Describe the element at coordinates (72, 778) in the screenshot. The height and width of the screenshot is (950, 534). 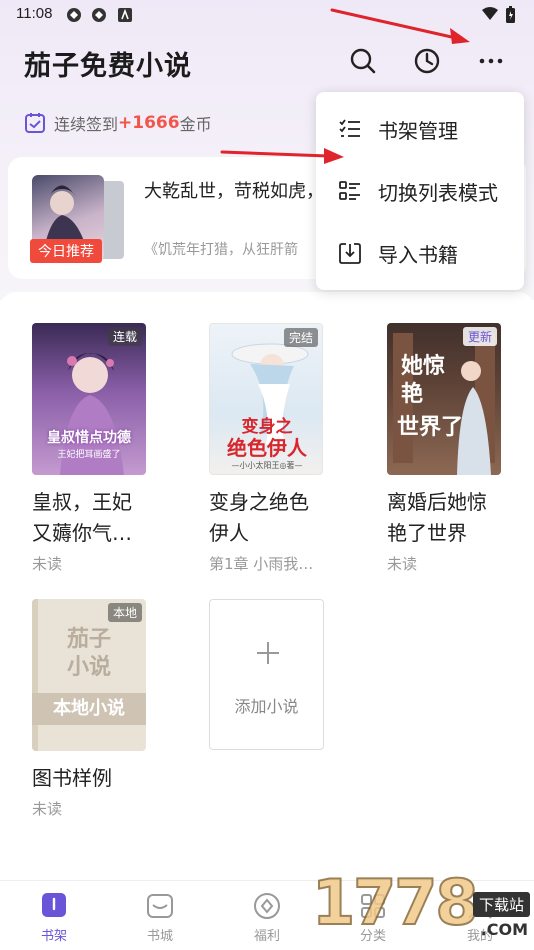
I see `book-title: 图书样例` at that location.